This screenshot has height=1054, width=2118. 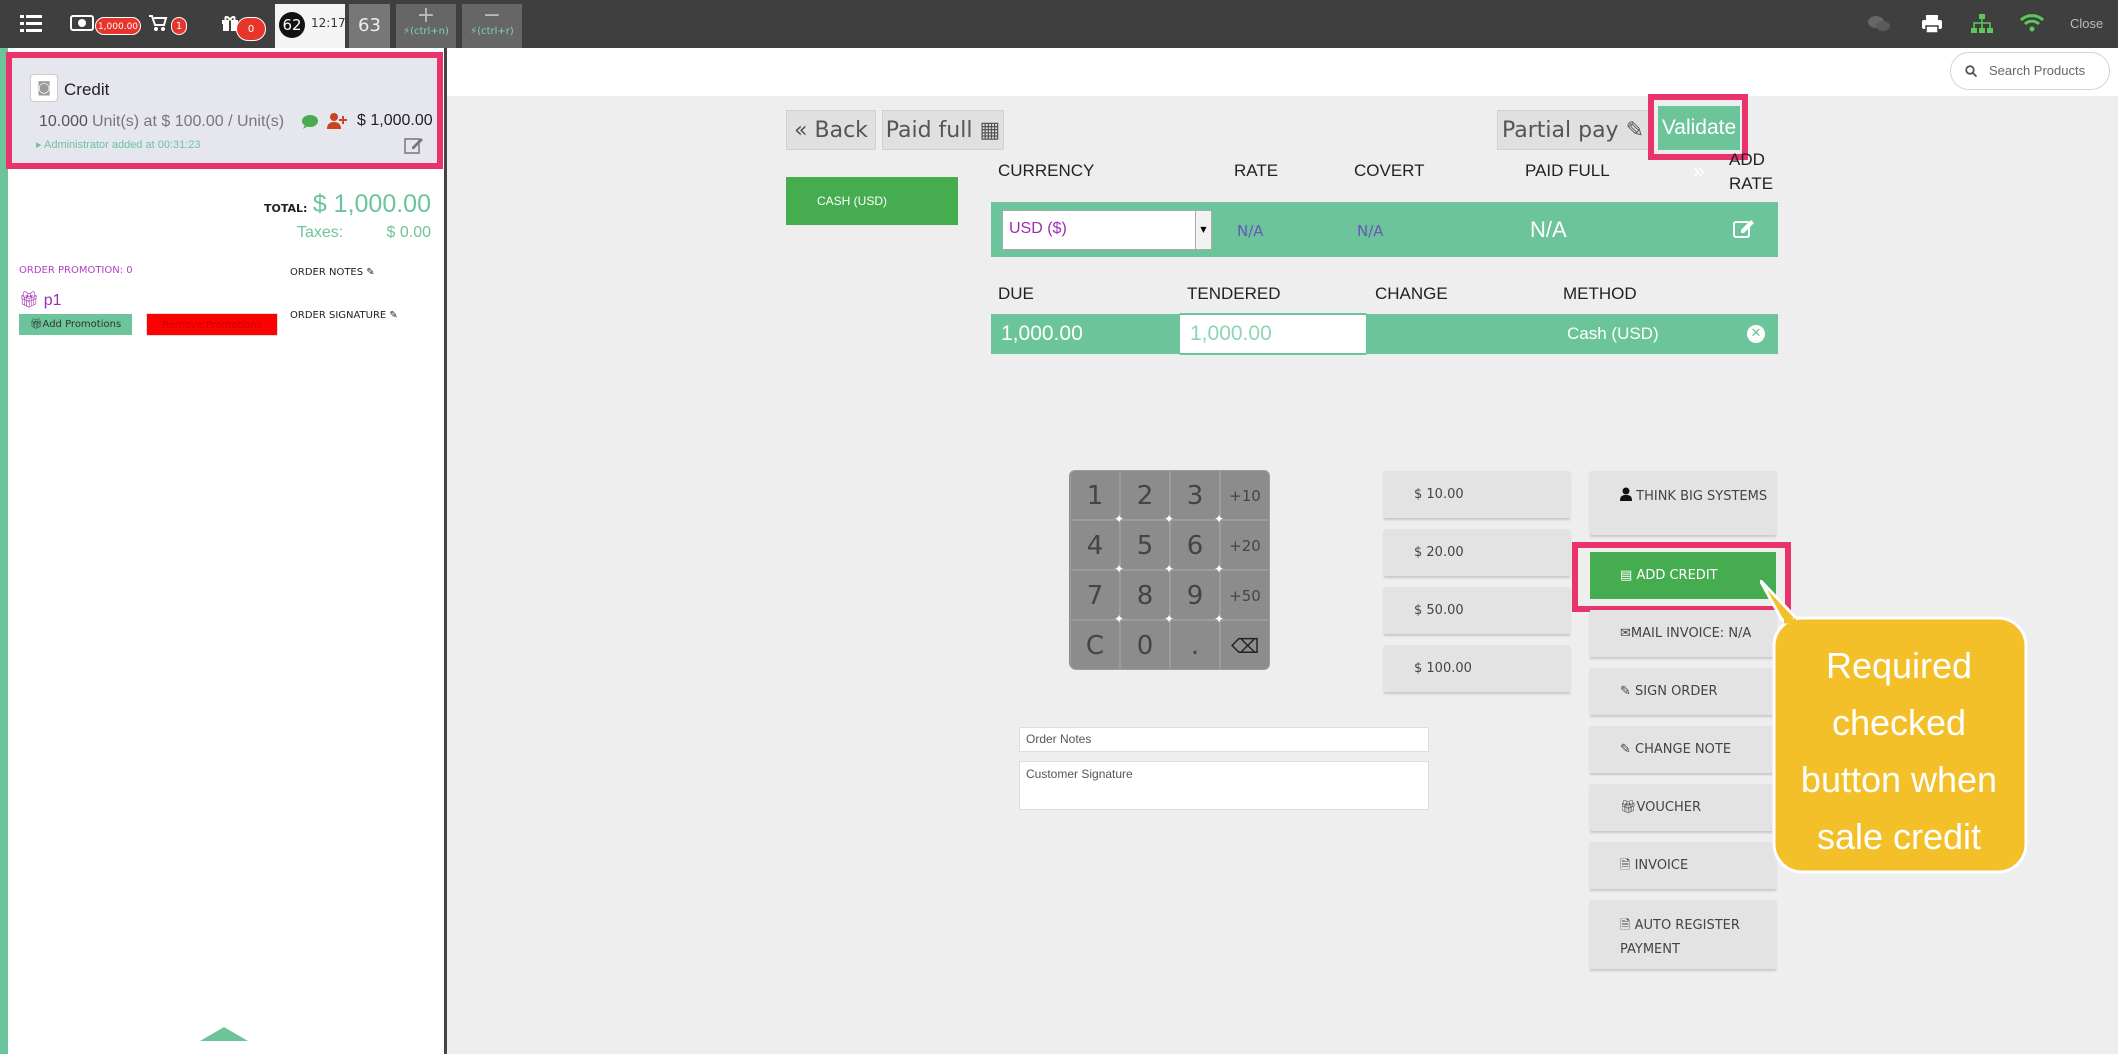 I want to click on cash-icon, so click(x=82, y=25).